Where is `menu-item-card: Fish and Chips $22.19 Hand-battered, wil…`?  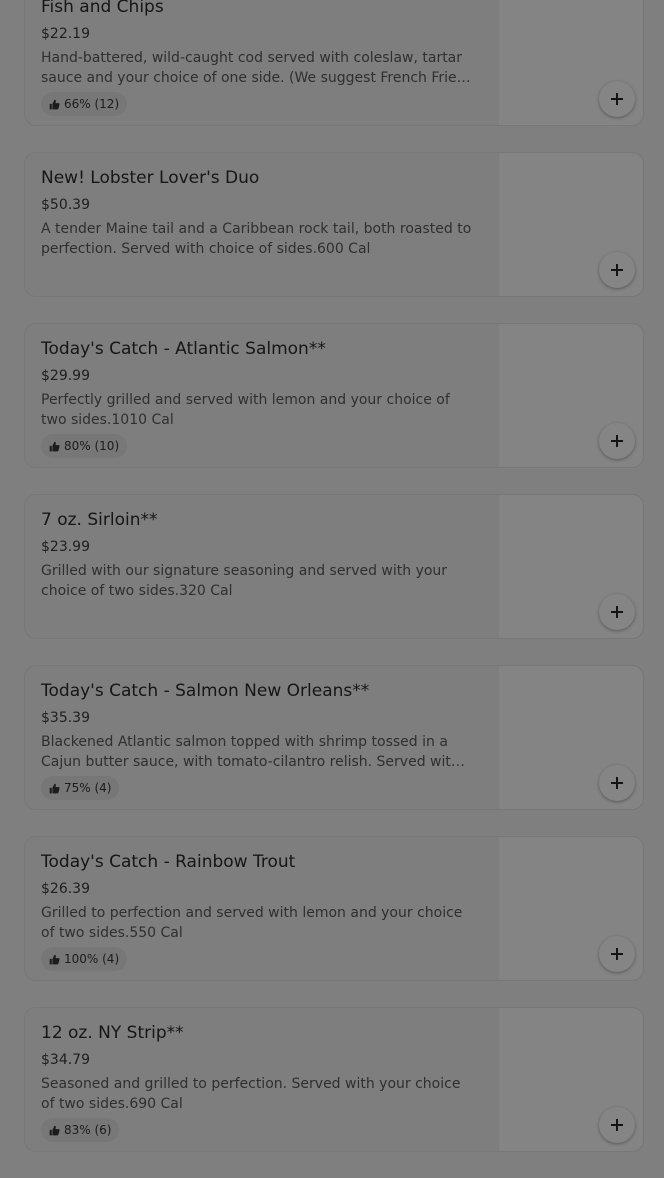 menu-item-card: Fish and Chips $22.19 Hand-battered, wil… is located at coordinates (334, 63).